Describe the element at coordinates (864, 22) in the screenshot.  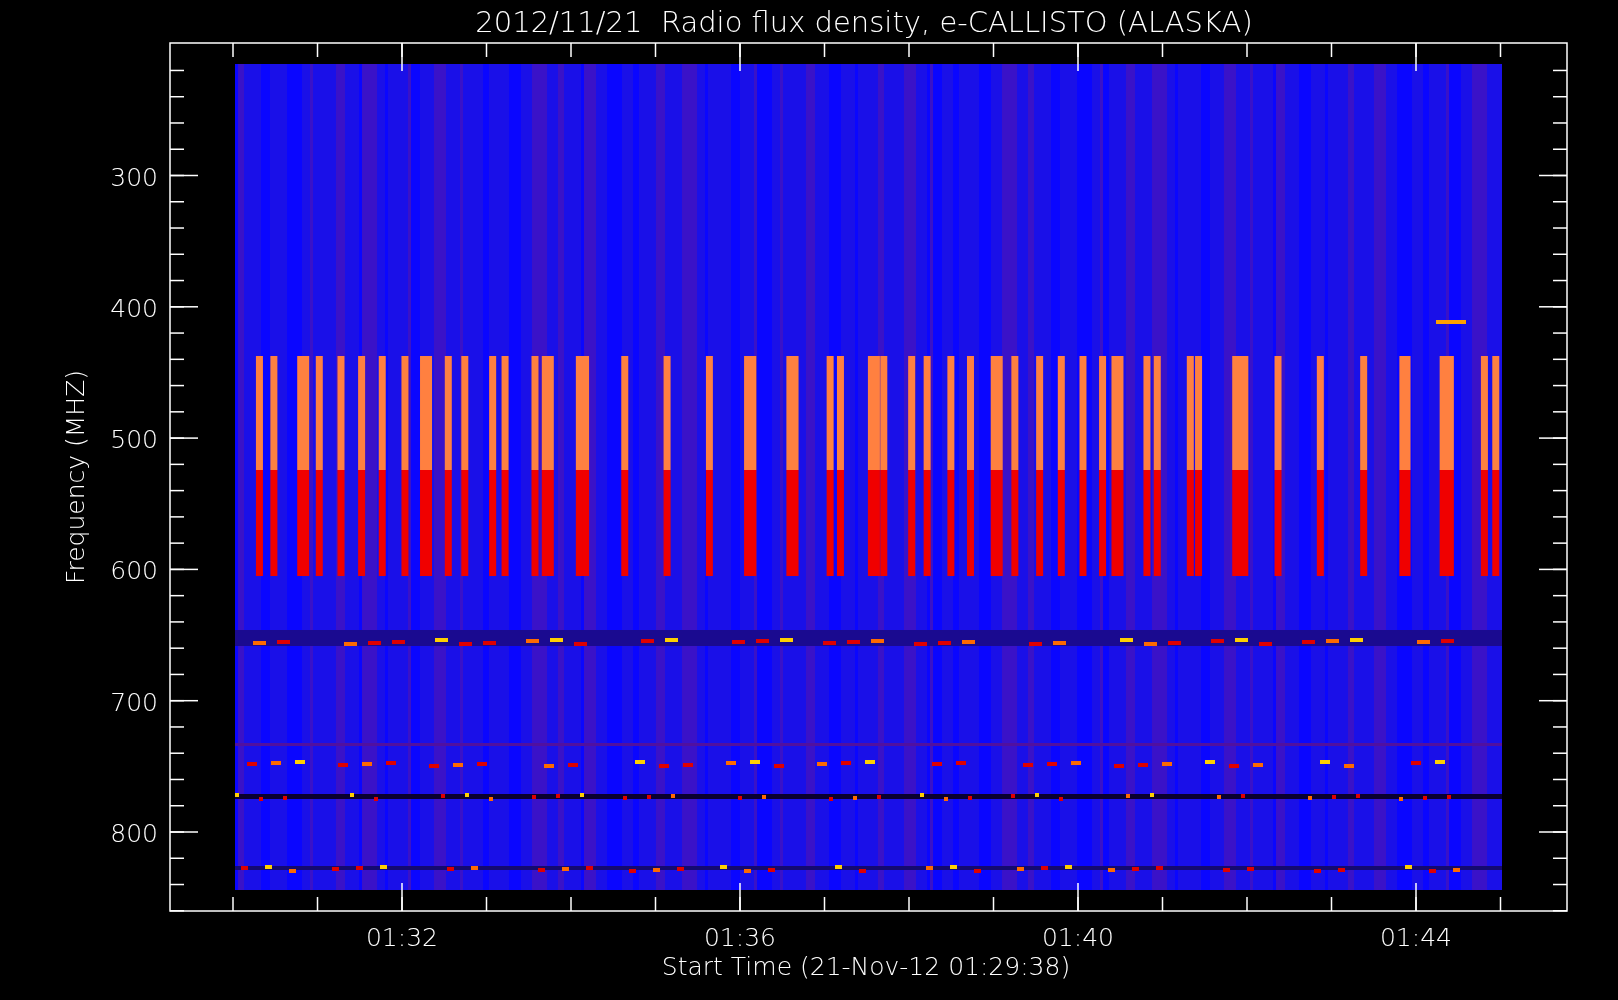
I see `chart-title: 2012/11/21 Radio flux density, e-CALLISTO (ALASKA)` at that location.